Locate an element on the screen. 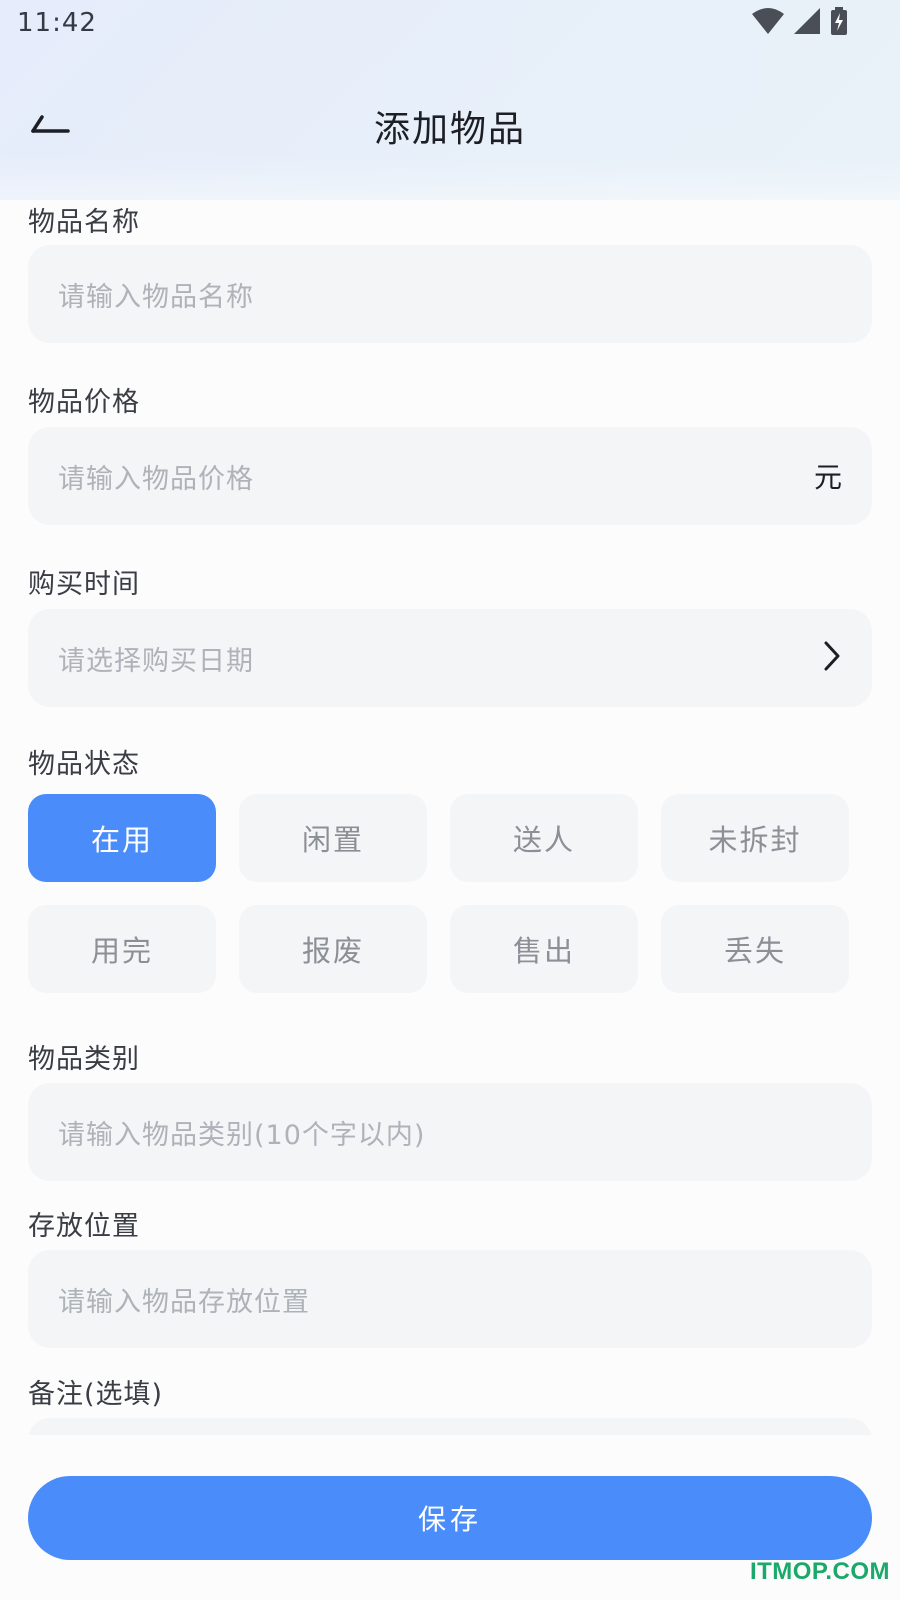 The width and height of the screenshot is (900, 1600). status-chip-idle: 闲置 is located at coordinates (333, 838).